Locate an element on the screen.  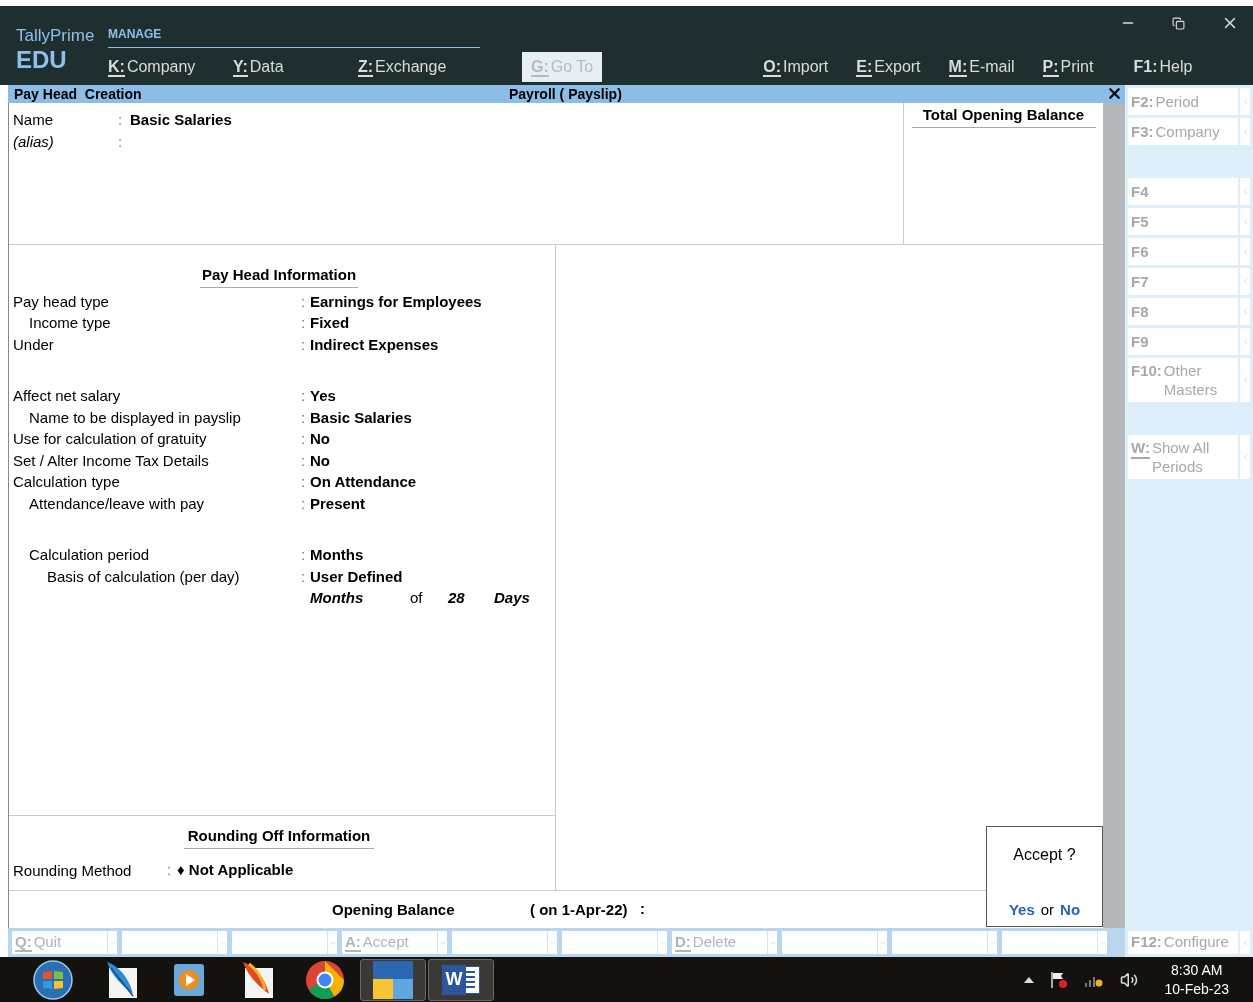
field-label: Set / Alter Income Tax Details is located at coordinates (111, 460).